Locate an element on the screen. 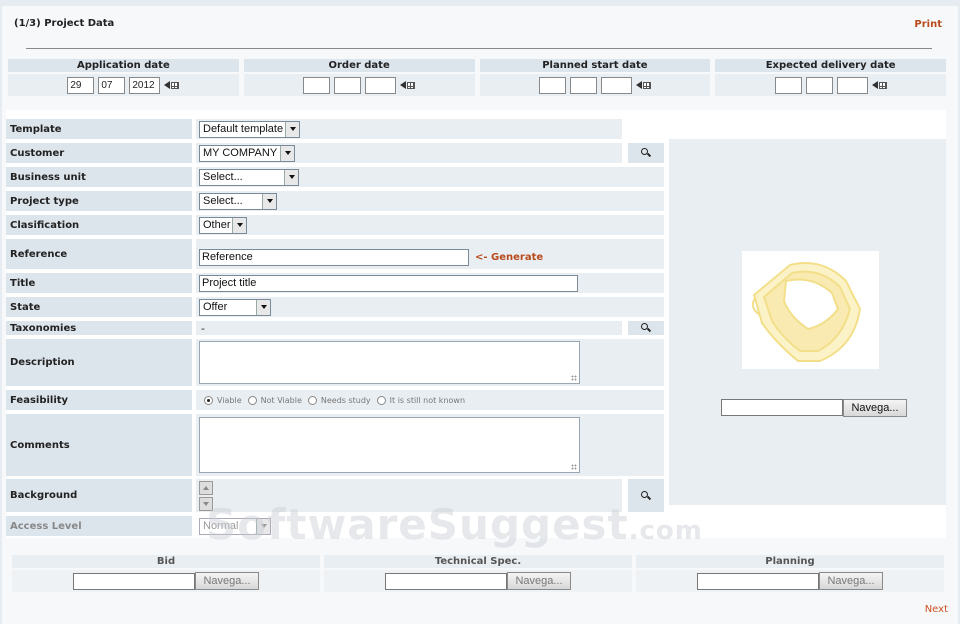 Image resolution: width=960 pixels, height=624 pixels. taxonomies-search-button is located at coordinates (646, 328).